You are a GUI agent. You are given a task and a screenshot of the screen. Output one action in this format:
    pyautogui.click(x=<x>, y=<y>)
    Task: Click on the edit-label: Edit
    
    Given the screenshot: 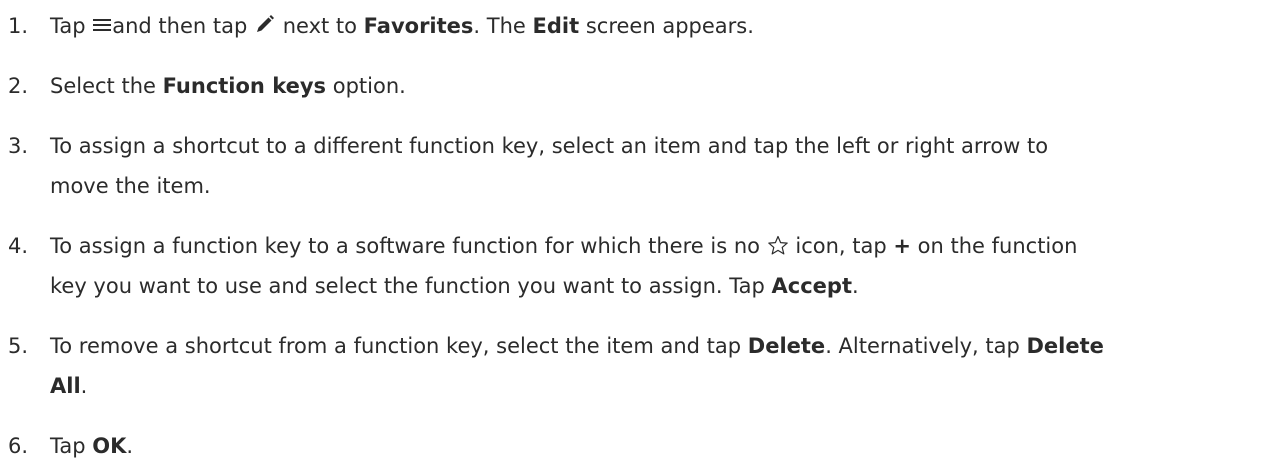 What is the action you would take?
    pyautogui.click(x=556, y=26)
    